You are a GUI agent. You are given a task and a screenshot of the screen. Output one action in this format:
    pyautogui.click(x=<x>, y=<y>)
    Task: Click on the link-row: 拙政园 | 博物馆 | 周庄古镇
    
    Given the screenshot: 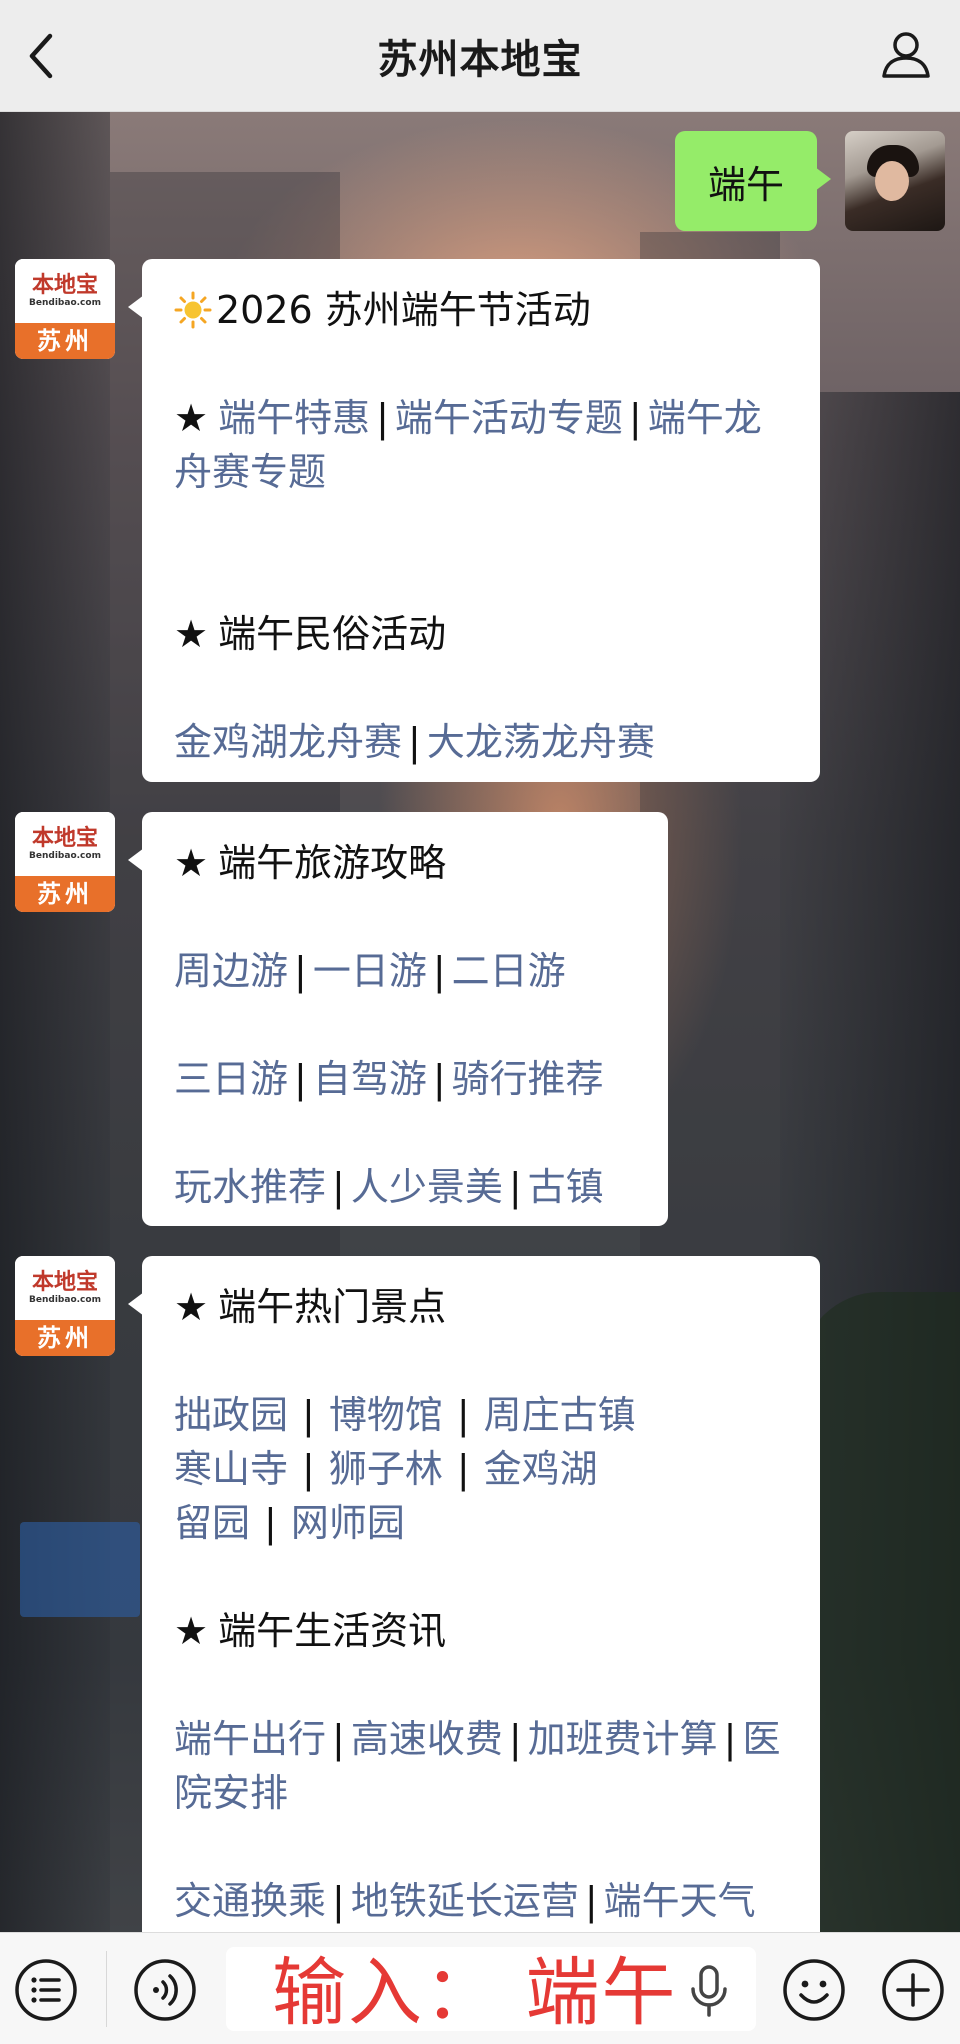 What is the action you would take?
    pyautogui.click(x=405, y=1415)
    